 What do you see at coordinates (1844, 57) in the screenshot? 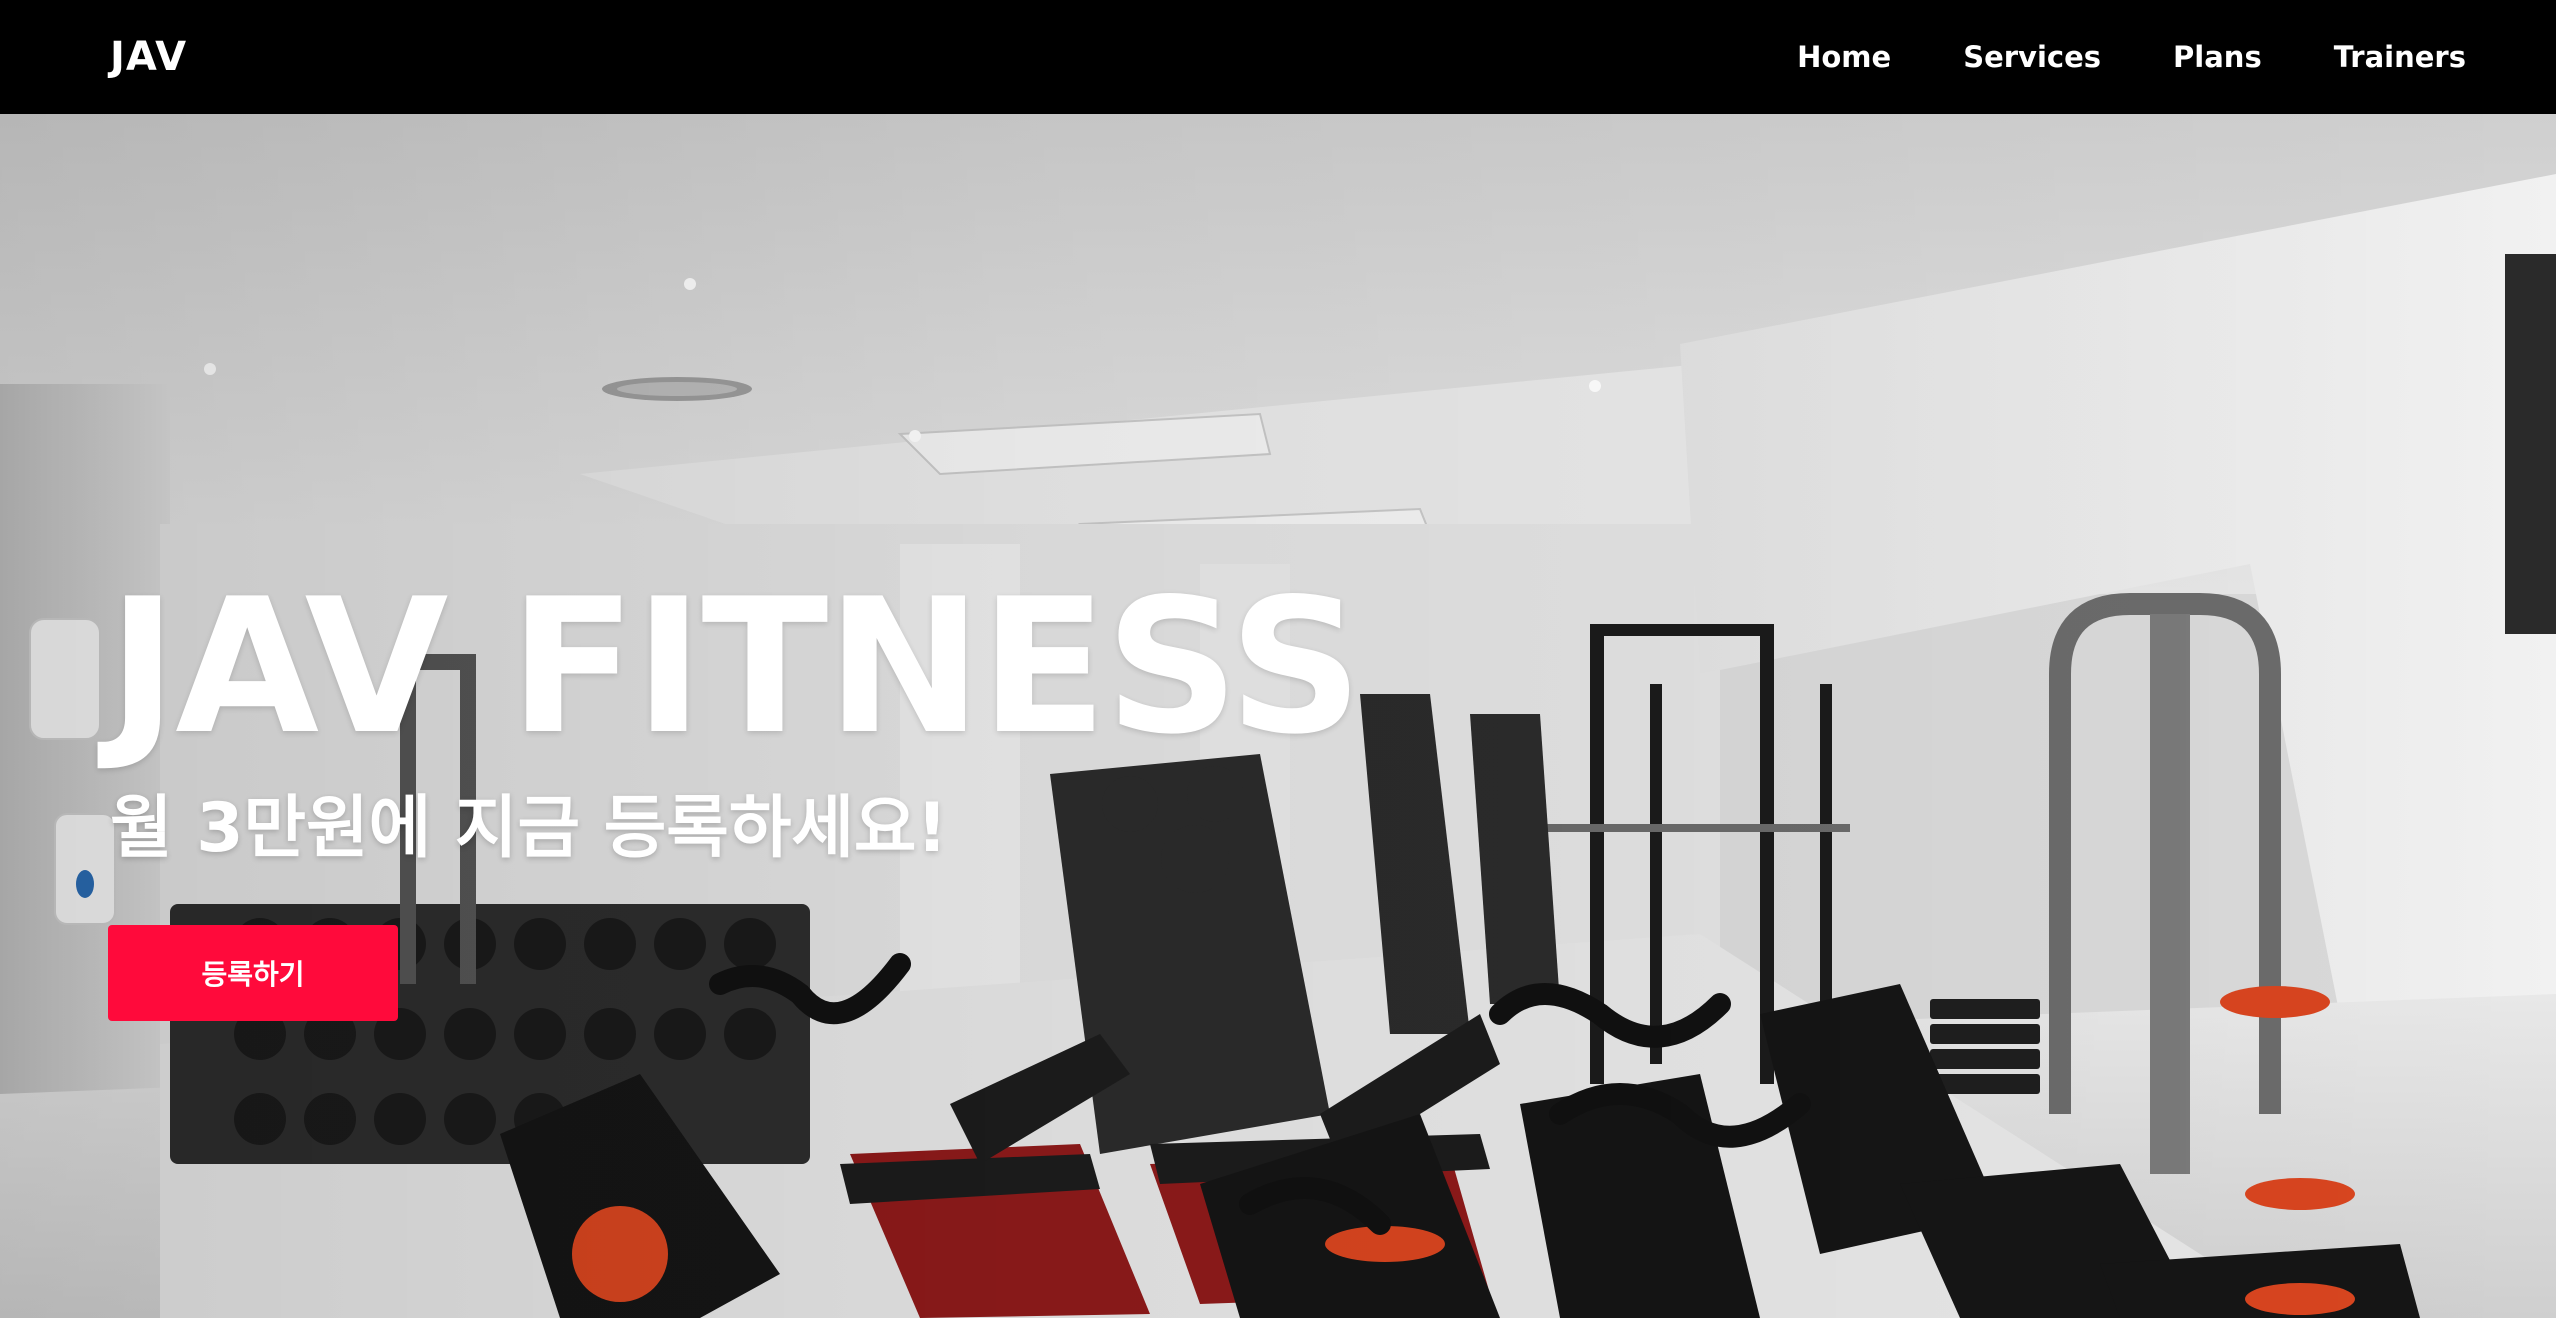
I see `nav-link-home: Home` at bounding box center [1844, 57].